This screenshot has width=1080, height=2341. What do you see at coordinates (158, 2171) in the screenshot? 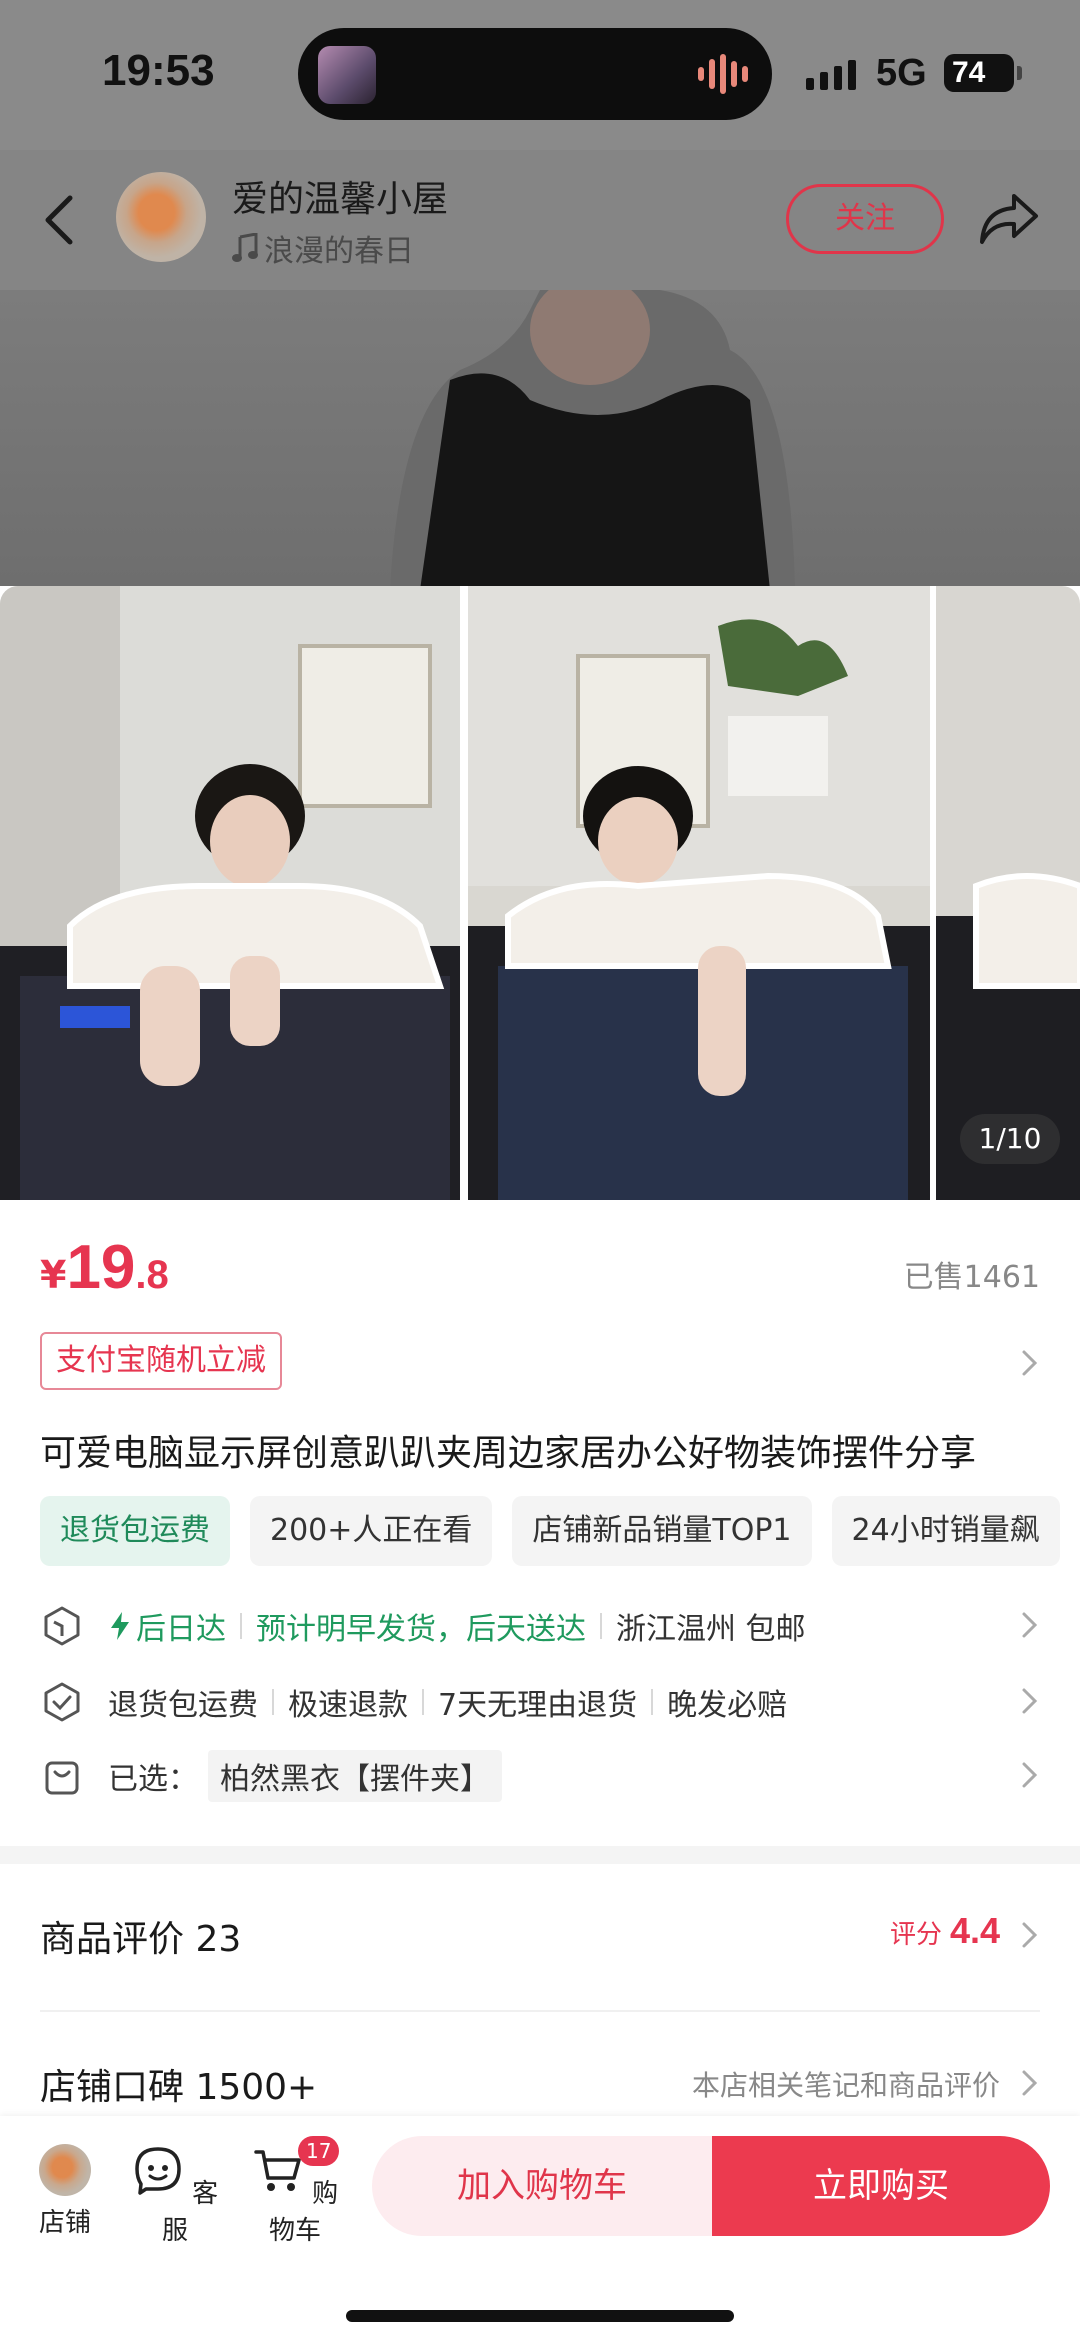
I see `chat-icon` at bounding box center [158, 2171].